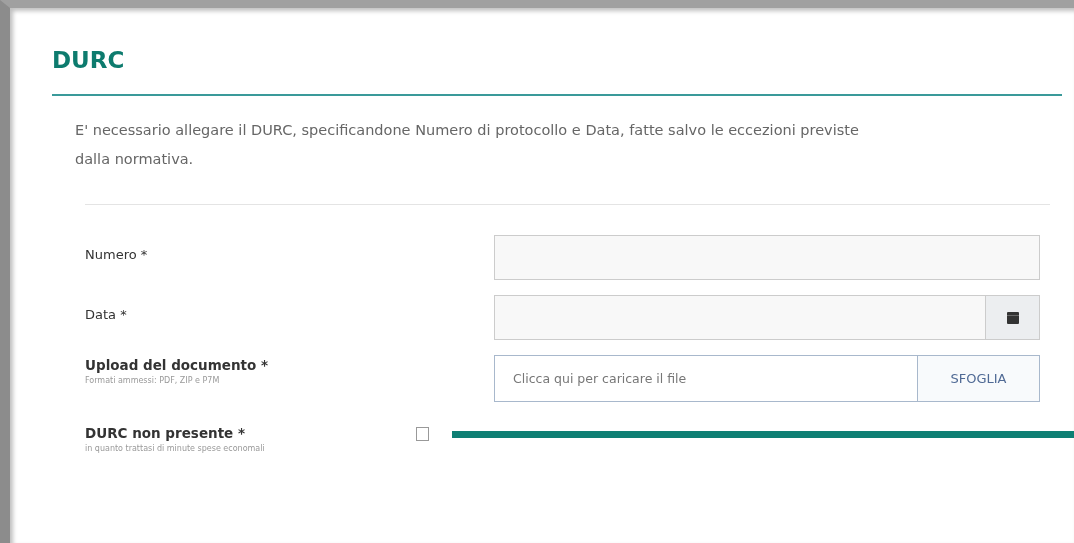 This screenshot has width=1074, height=543. I want to click on input-field, so click(767, 257).